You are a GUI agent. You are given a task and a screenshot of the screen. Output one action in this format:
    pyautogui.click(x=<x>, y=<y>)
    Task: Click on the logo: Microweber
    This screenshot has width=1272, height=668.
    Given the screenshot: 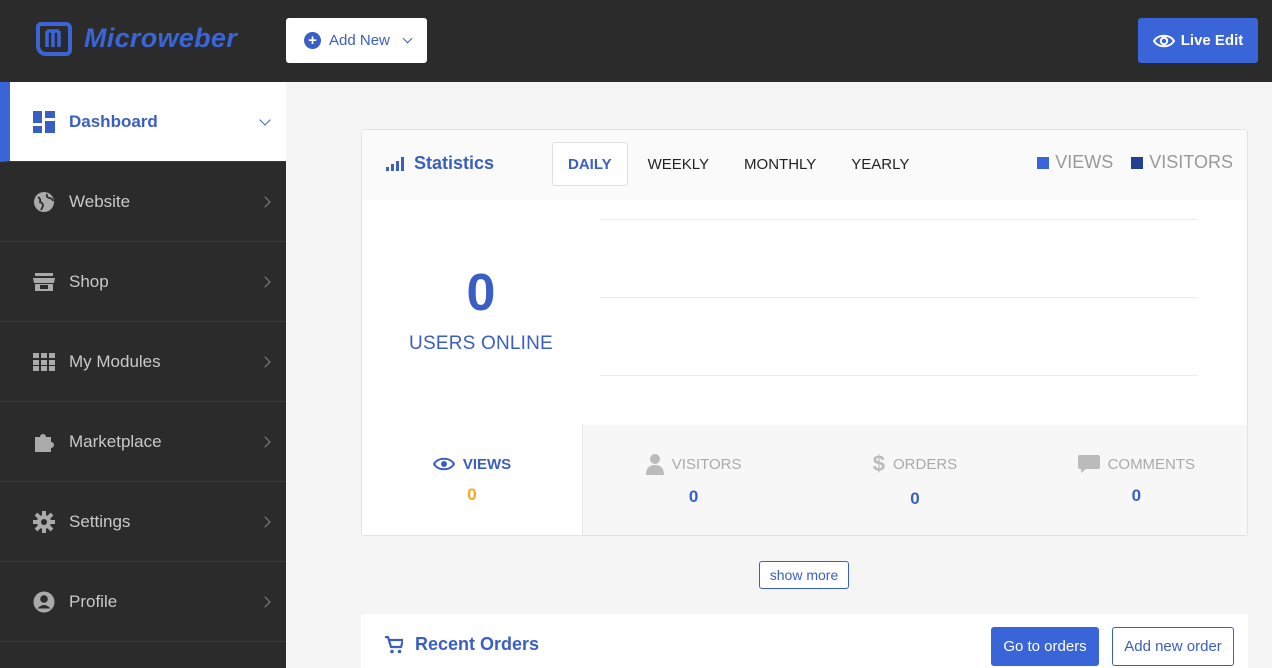 What is the action you would take?
    pyautogui.click(x=135, y=38)
    